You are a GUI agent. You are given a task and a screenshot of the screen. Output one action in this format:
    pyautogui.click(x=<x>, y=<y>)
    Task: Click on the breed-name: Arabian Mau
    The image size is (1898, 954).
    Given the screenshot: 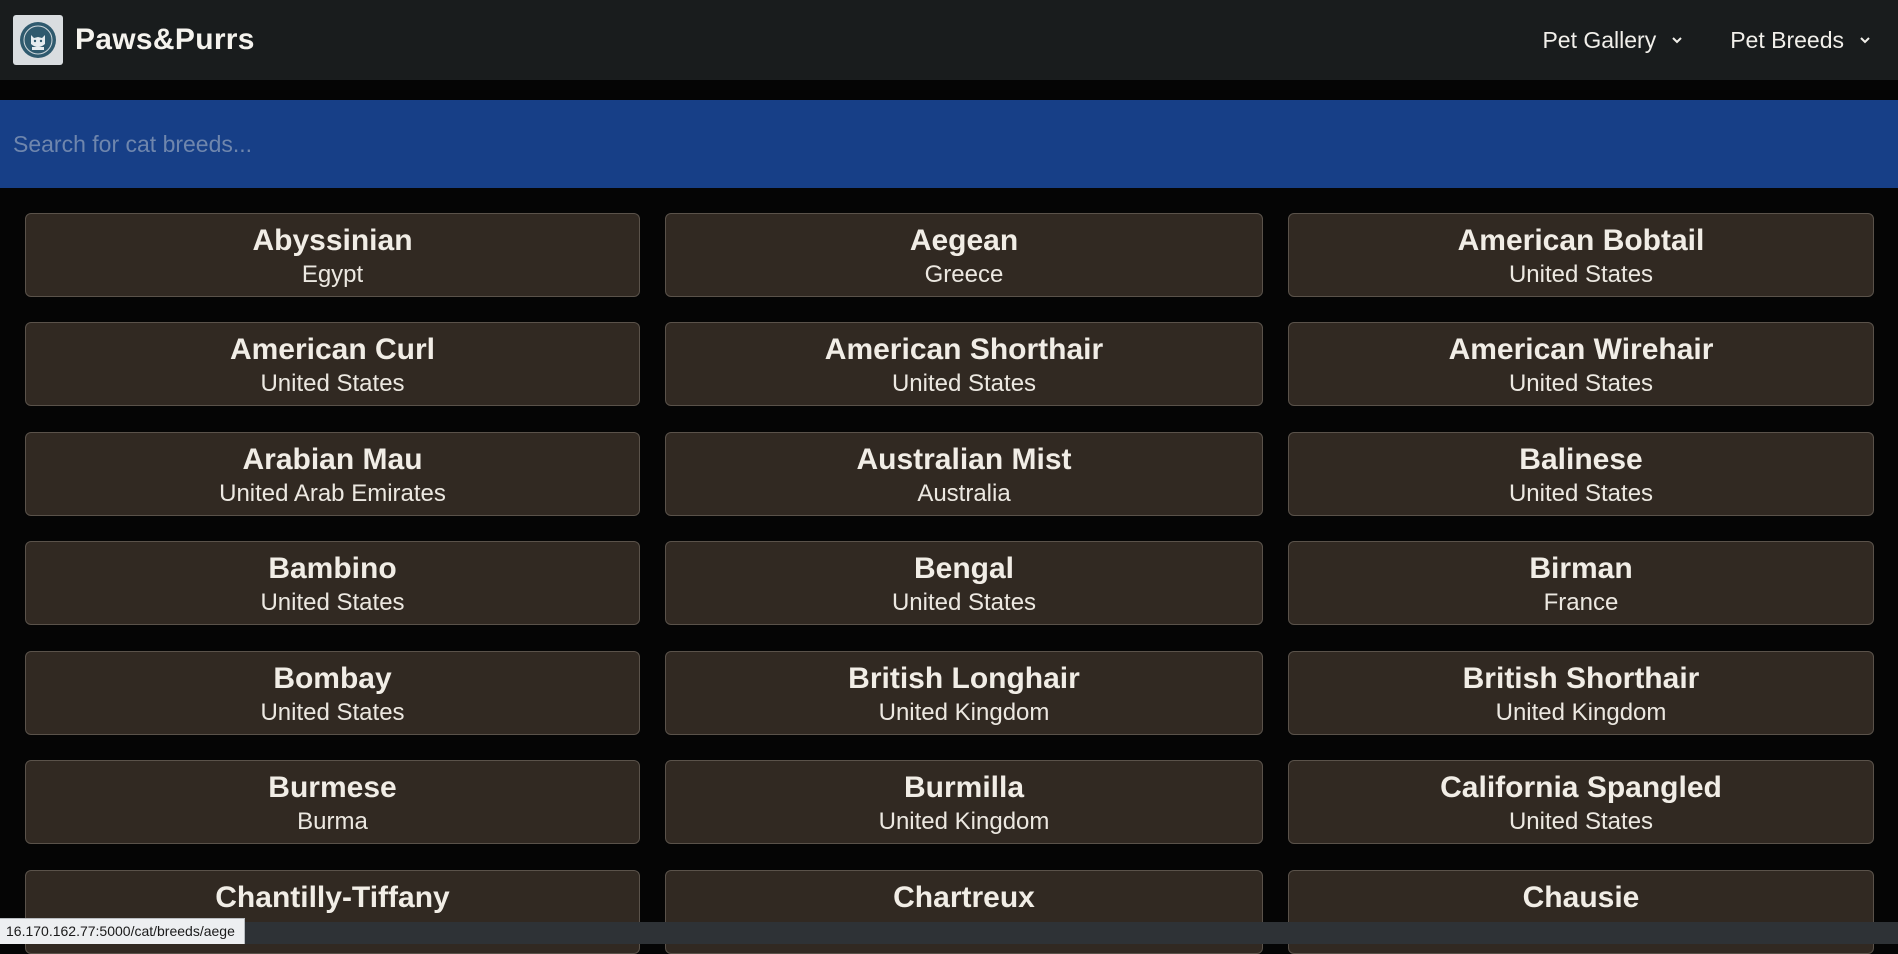 What is the action you would take?
    pyautogui.click(x=332, y=459)
    